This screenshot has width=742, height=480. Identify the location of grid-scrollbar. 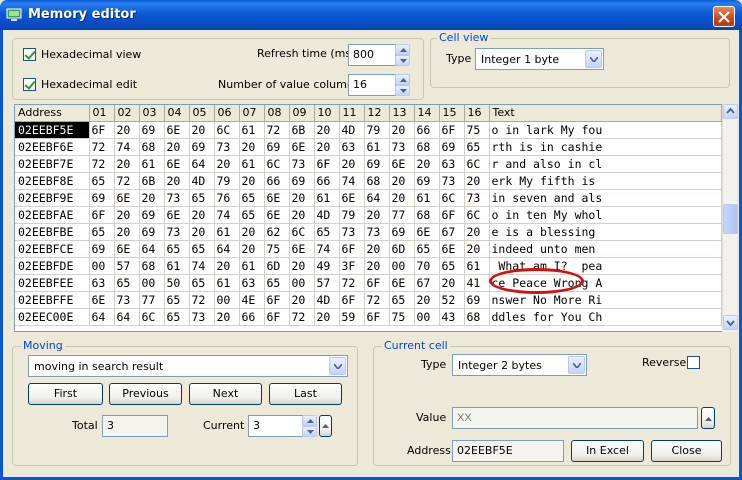
(730, 218).